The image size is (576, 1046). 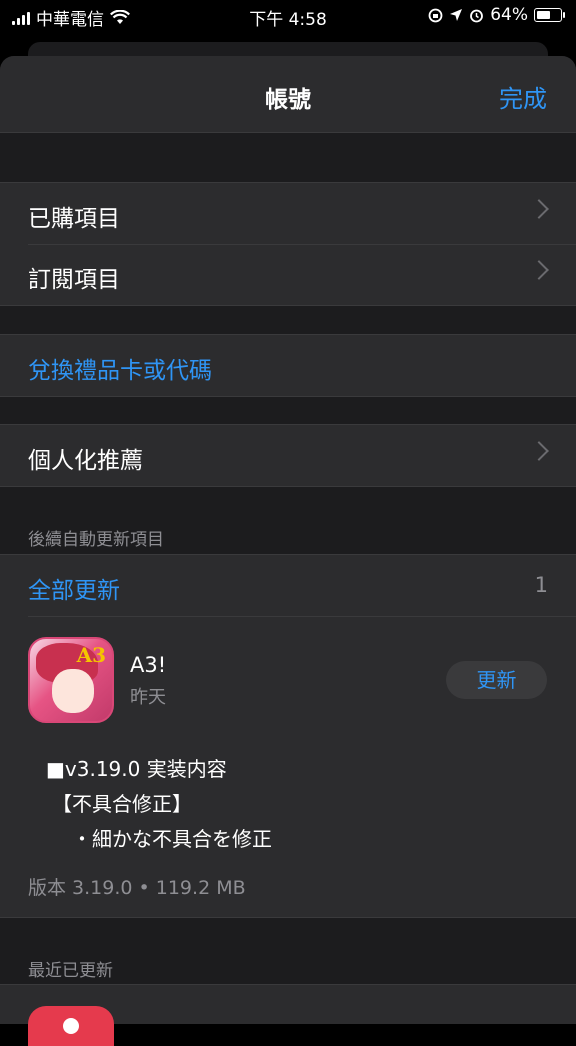 I want to click on update-all-button: 全部更新, so click(x=74, y=588).